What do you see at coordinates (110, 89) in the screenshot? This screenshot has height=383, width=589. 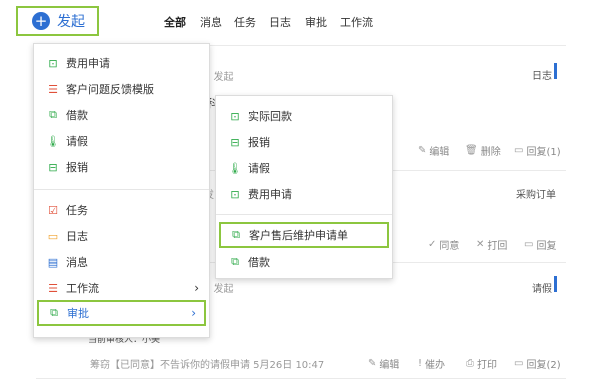 I see `menu-item-label: 客户问题反馈模版` at bounding box center [110, 89].